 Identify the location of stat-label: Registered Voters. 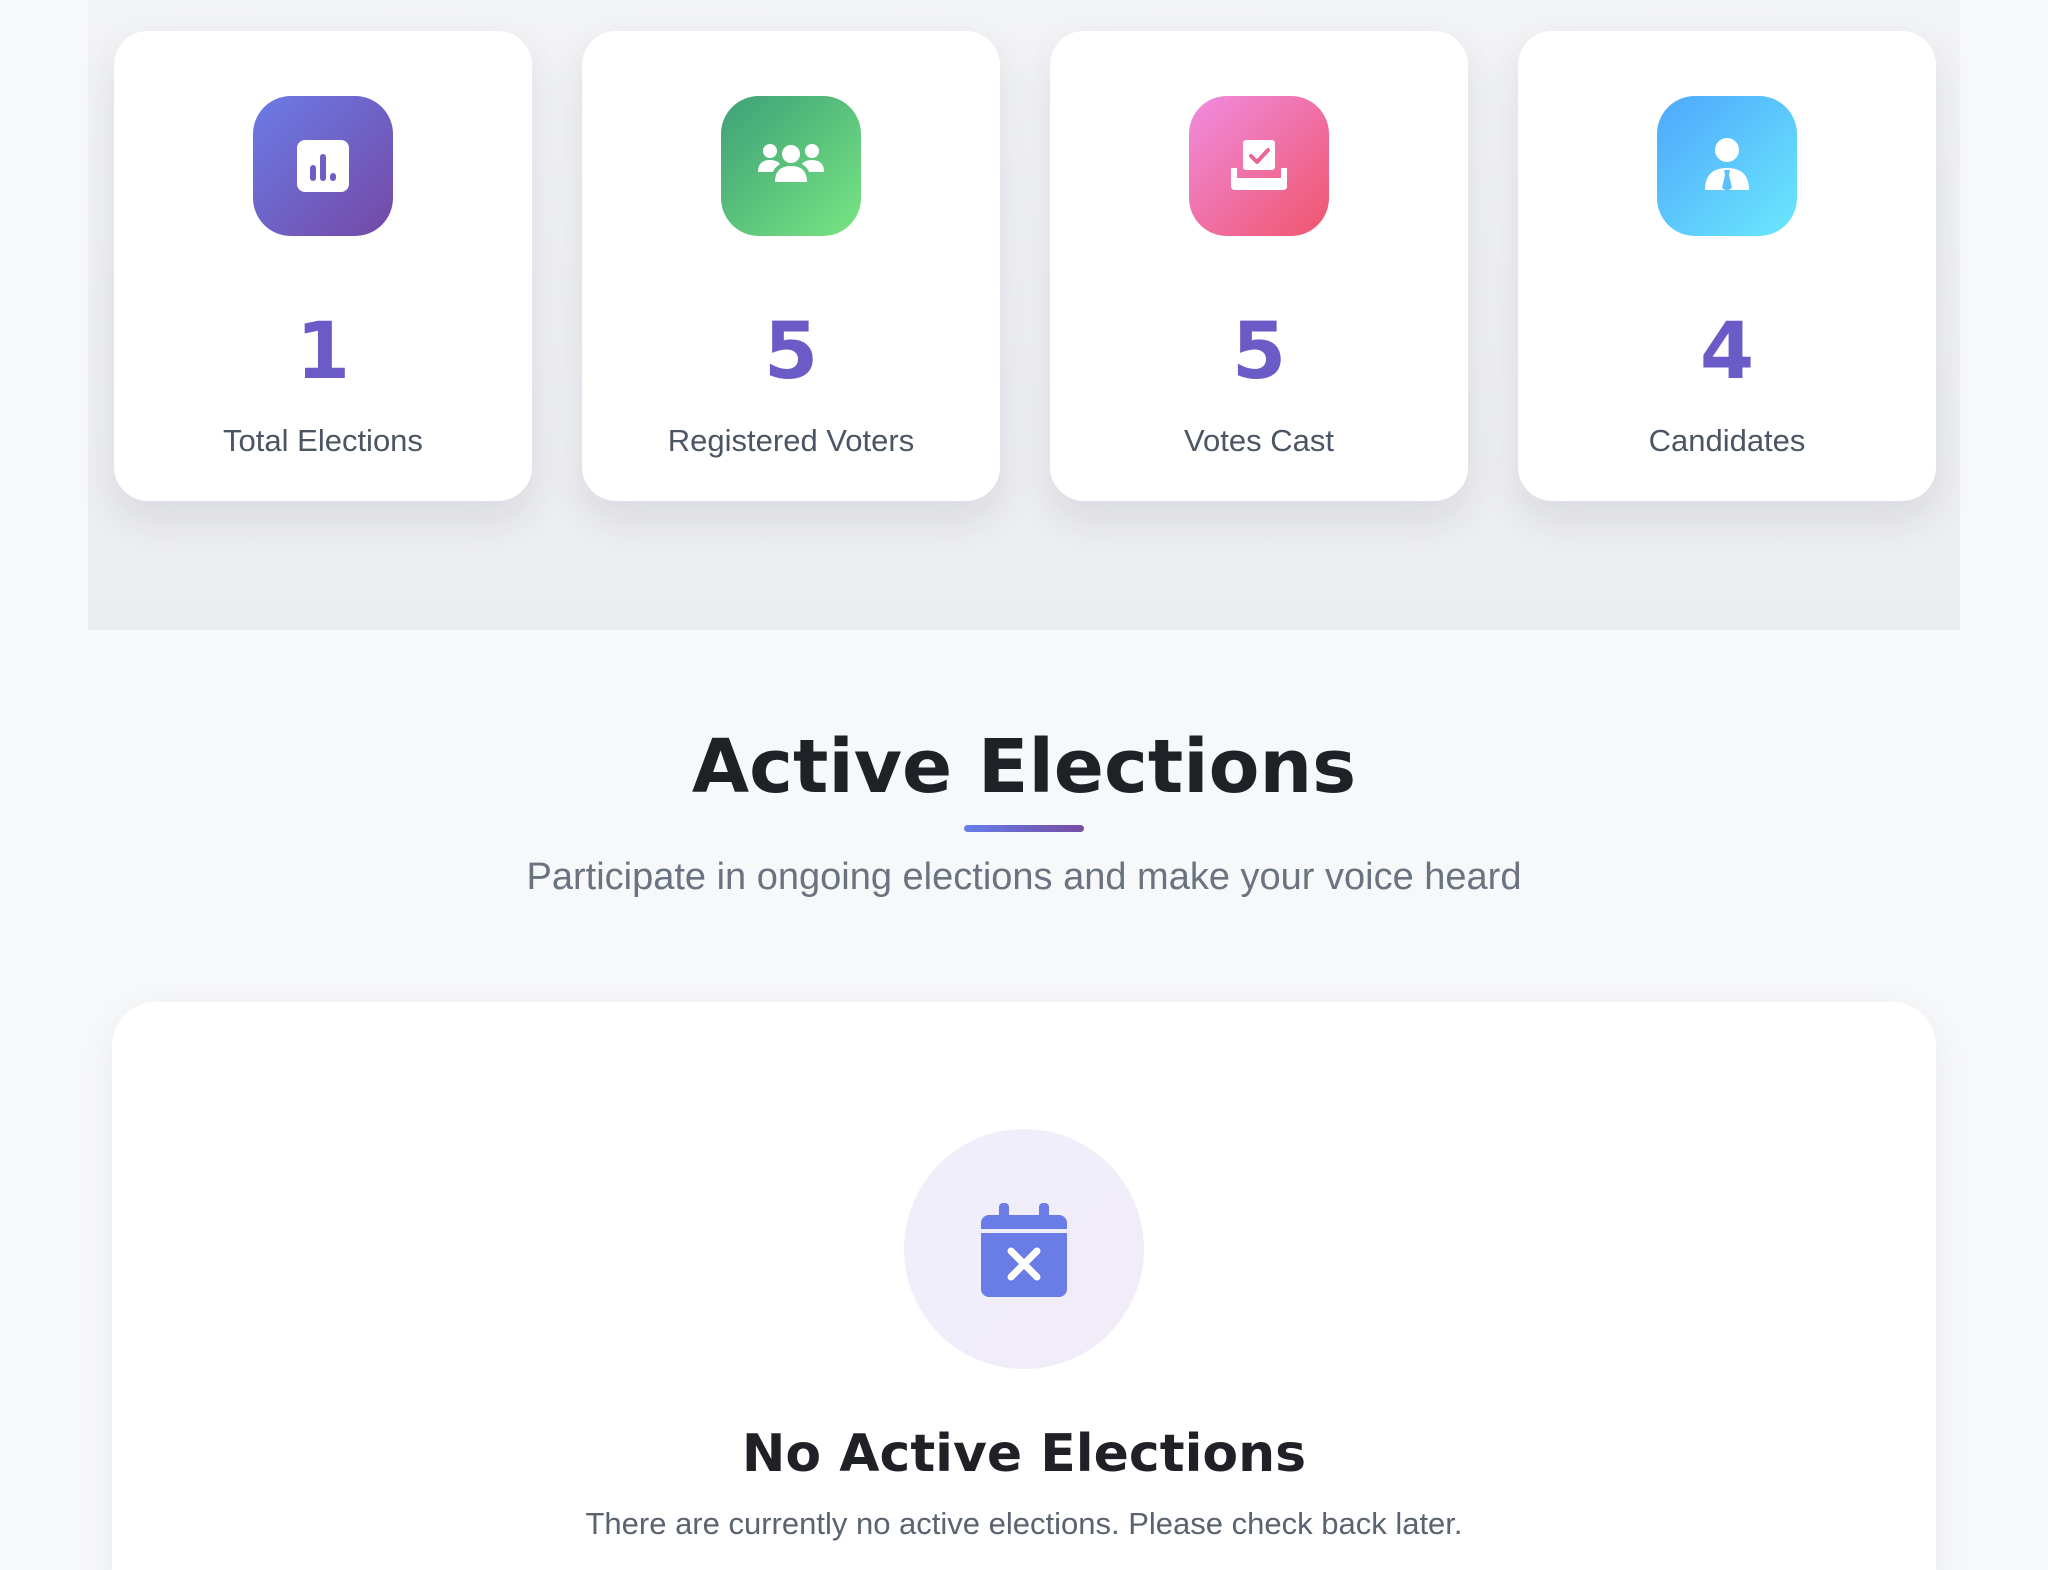
(791, 440).